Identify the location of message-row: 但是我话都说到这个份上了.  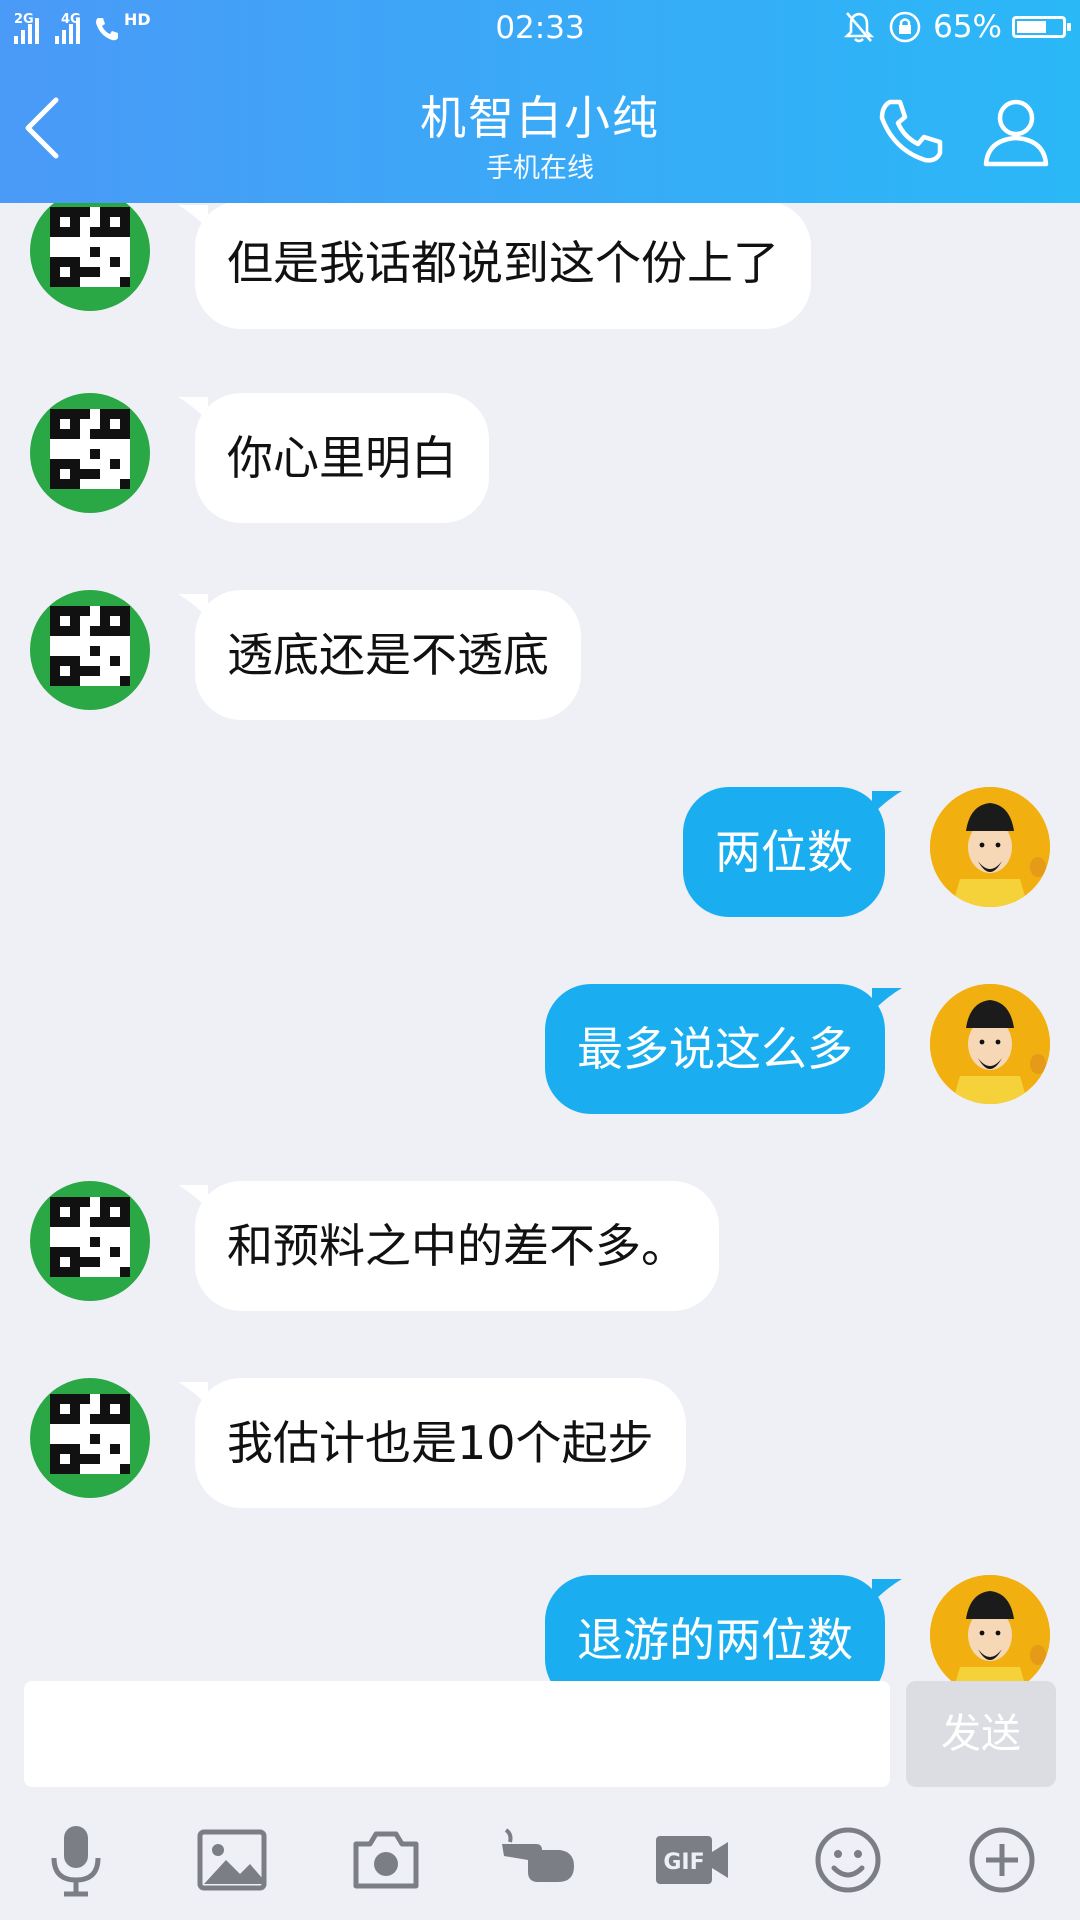
(540, 268).